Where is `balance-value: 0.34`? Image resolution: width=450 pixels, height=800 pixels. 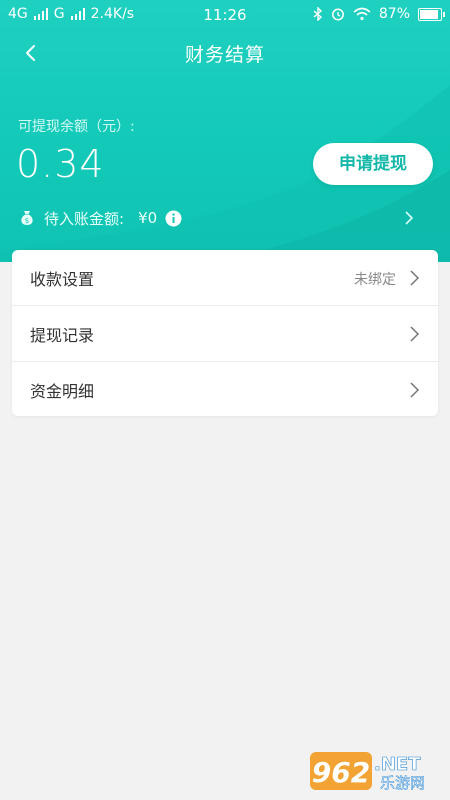 balance-value: 0.34 is located at coordinates (60, 164).